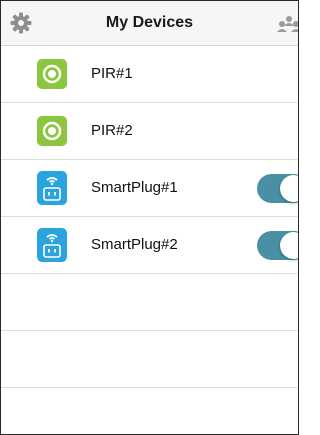  Describe the element at coordinates (149, 131) in the screenshot. I see `device-row-pir2: PIR#2` at that location.